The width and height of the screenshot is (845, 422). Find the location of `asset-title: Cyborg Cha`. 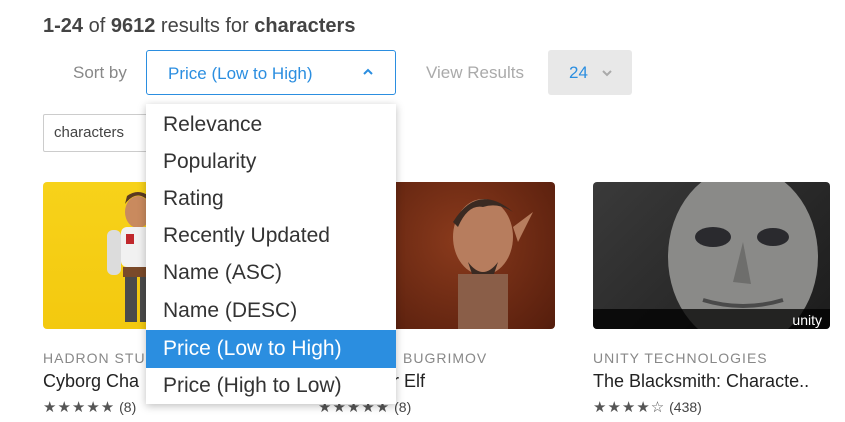

asset-title: Cyborg Cha is located at coordinates (91, 381).